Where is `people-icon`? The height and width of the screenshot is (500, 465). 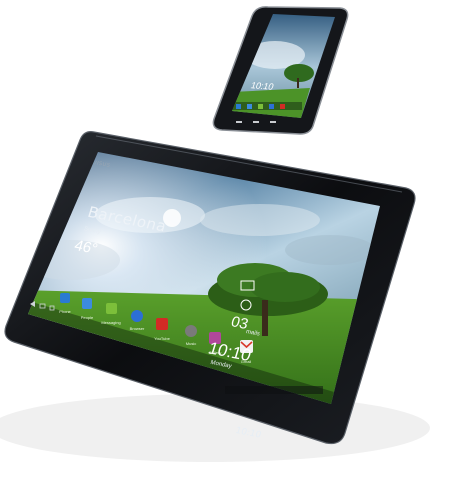 people-icon is located at coordinates (87, 303).